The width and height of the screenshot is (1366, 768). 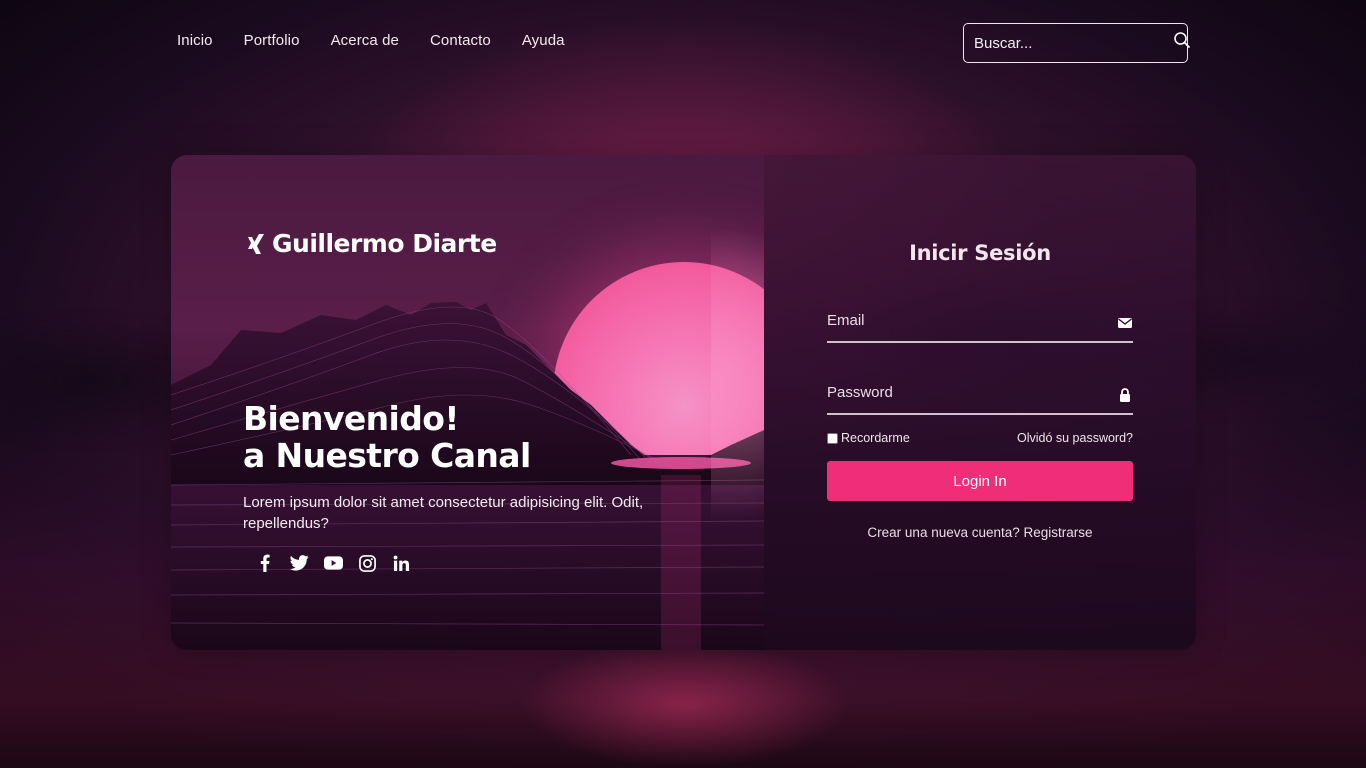 I want to click on remember-checkbox, so click(x=832, y=438).